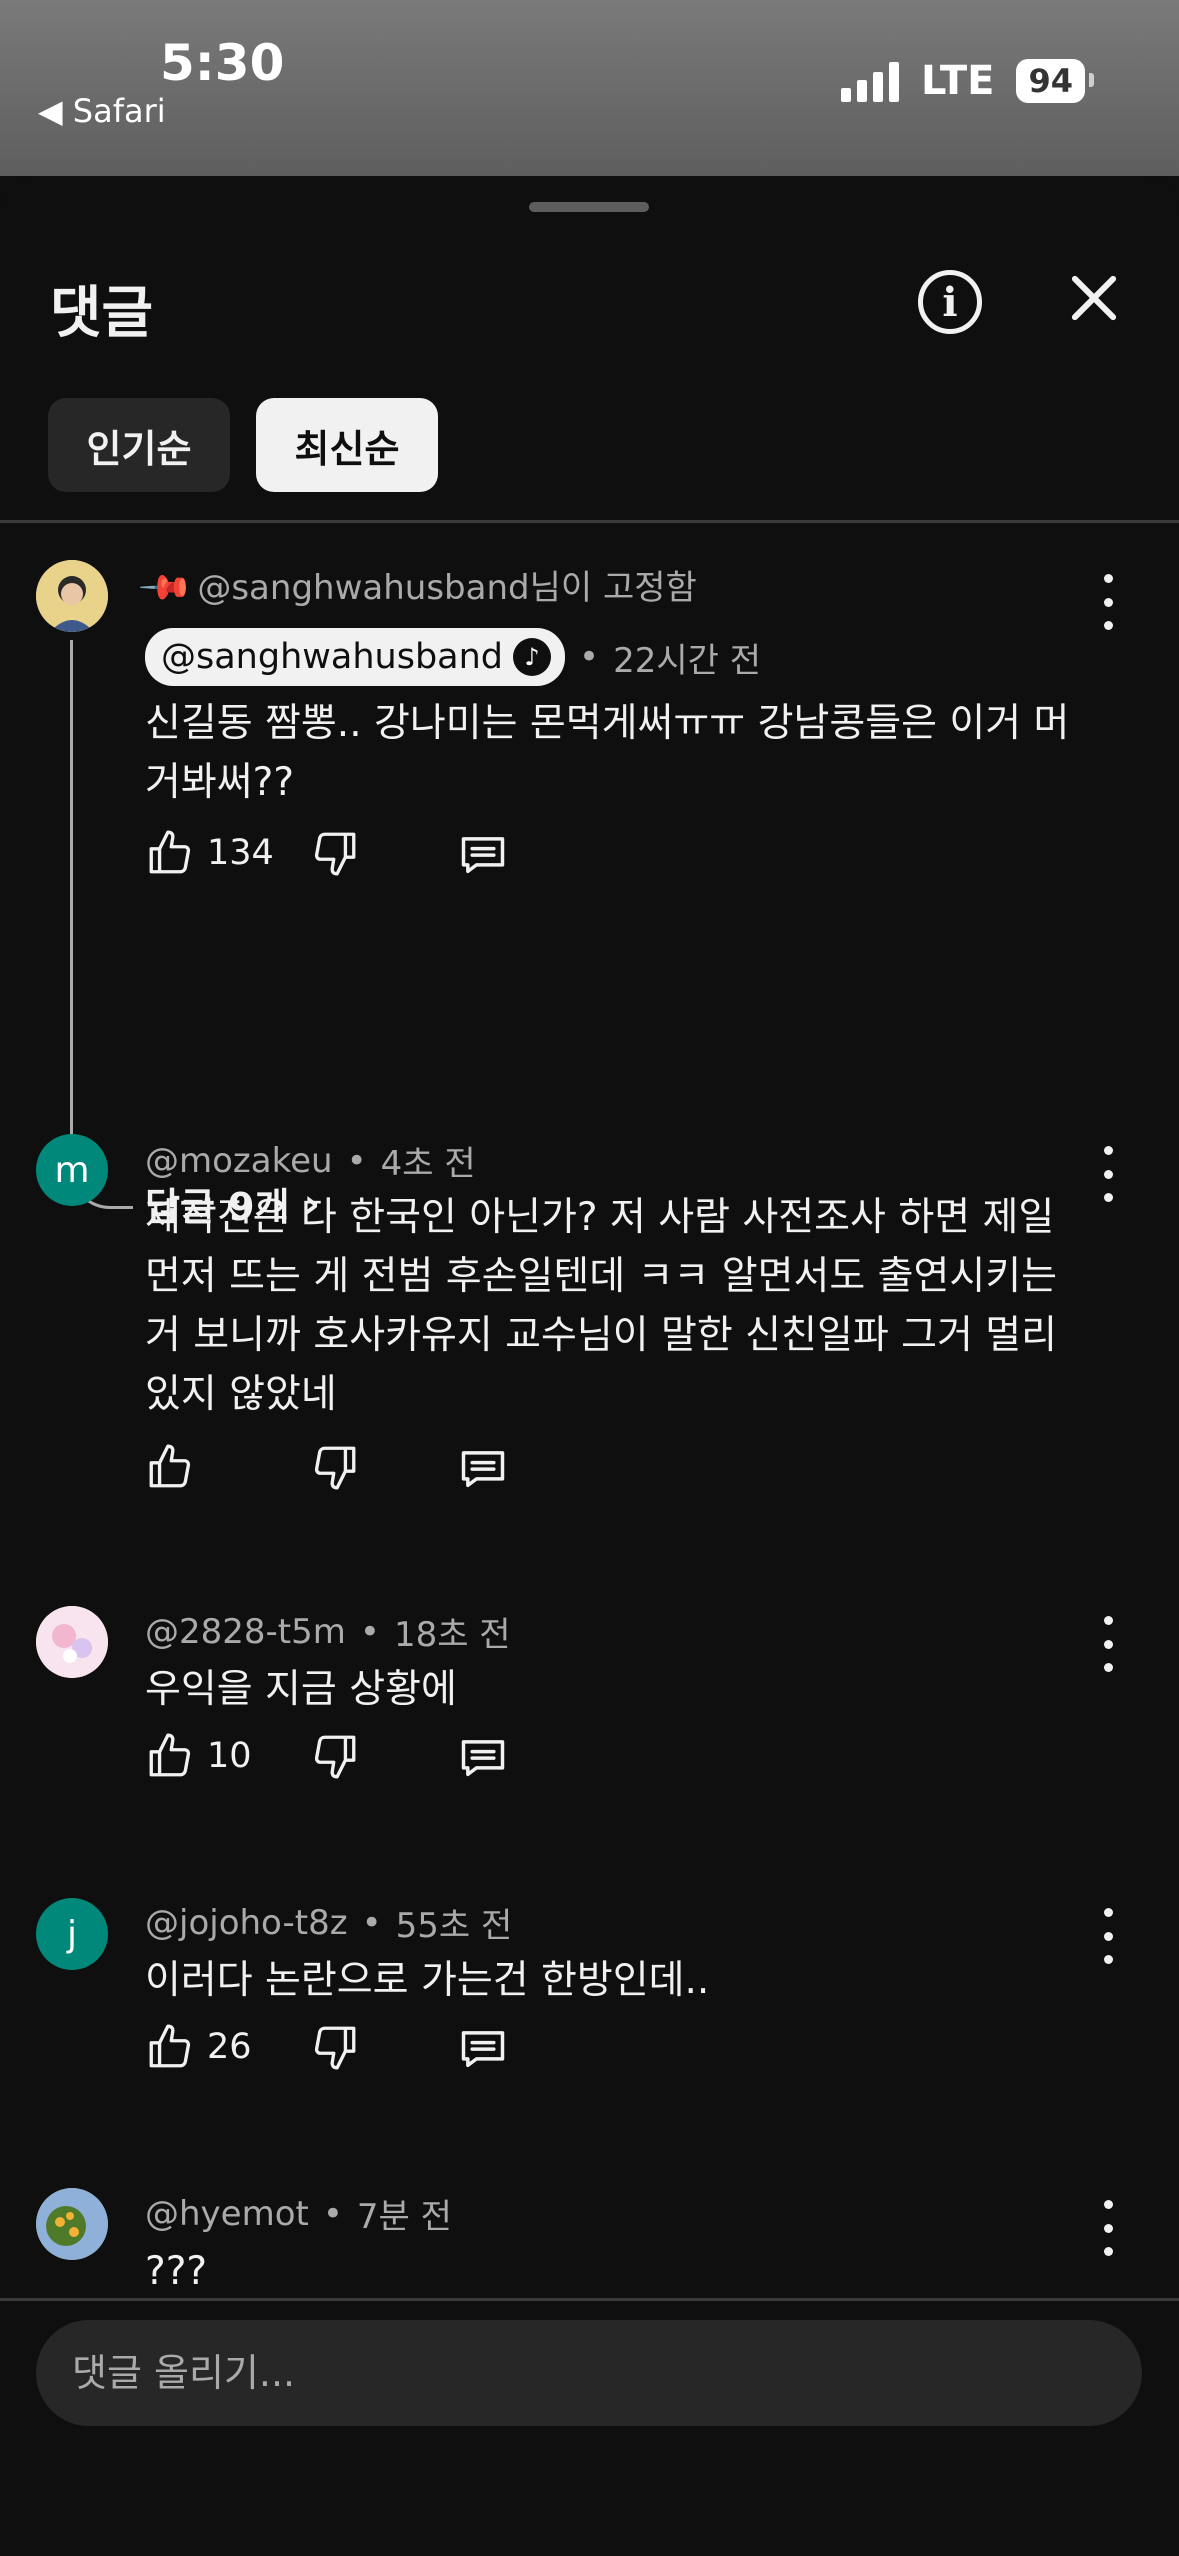  Describe the element at coordinates (452, 1635) in the screenshot. I see `comment-time: 18초 전` at that location.